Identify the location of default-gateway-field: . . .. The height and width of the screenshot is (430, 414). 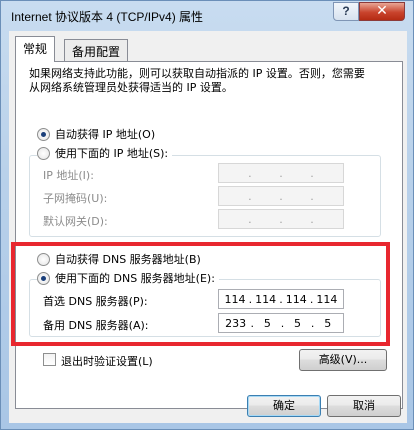
(281, 219).